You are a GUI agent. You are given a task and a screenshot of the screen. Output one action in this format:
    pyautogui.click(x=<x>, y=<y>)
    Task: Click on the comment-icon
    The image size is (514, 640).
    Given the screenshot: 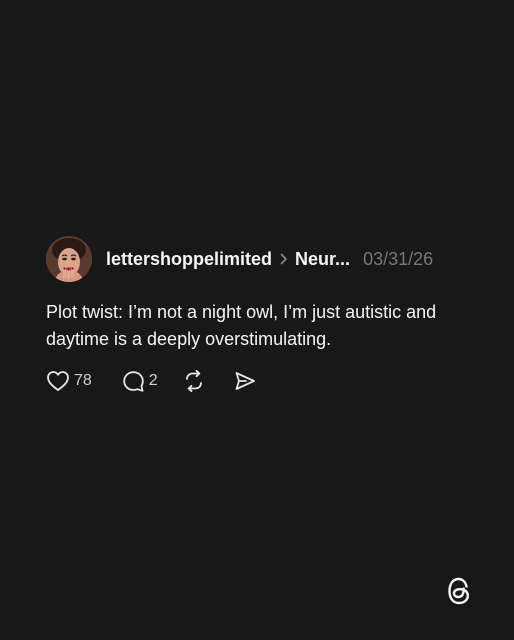 What is the action you would take?
    pyautogui.click(x=133, y=381)
    